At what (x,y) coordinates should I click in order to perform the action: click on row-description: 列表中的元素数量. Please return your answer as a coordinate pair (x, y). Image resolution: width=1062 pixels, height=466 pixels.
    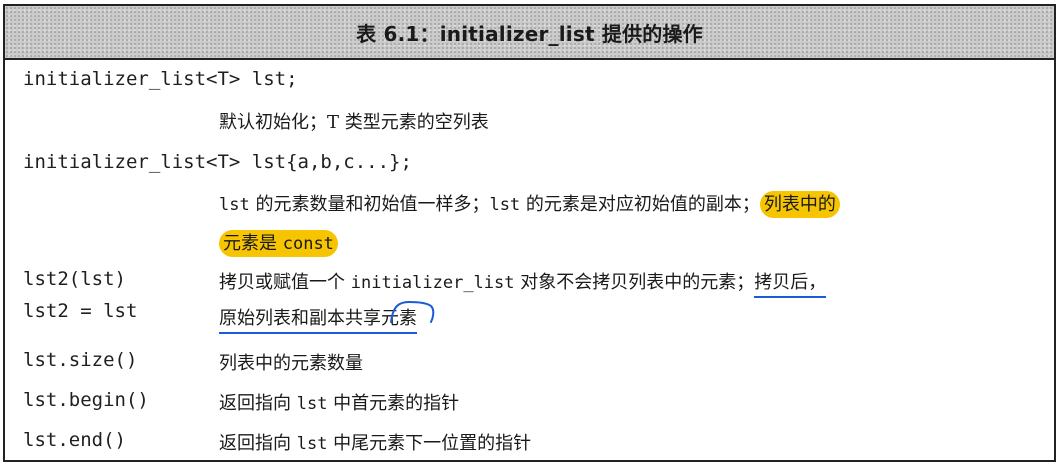
    Looking at the image, I should click on (291, 363).